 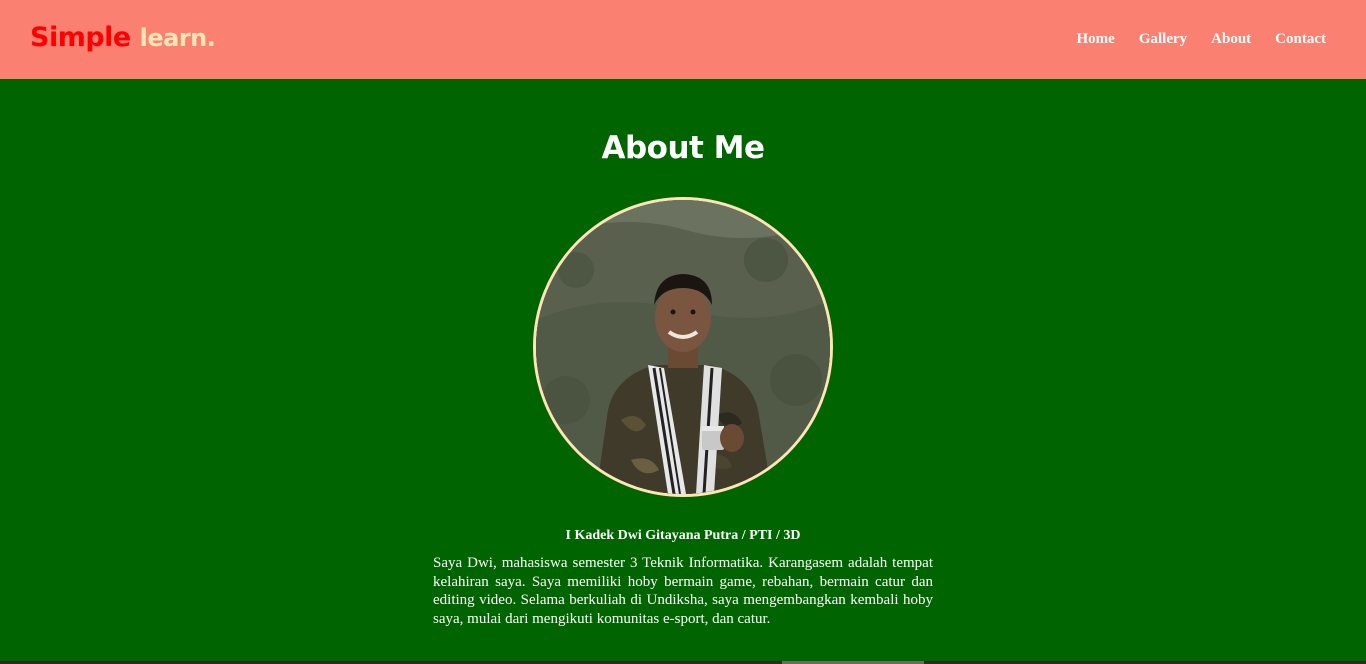 I want to click on nav-link-gallery: Gallery, so click(x=1163, y=39).